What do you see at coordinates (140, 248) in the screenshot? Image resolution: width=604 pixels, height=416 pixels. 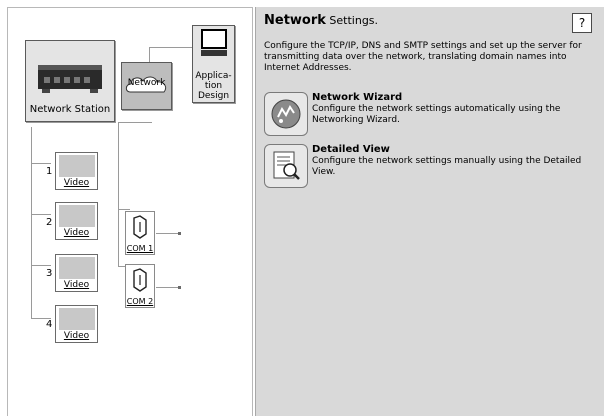 I see `com-port-label: COM 1` at bounding box center [140, 248].